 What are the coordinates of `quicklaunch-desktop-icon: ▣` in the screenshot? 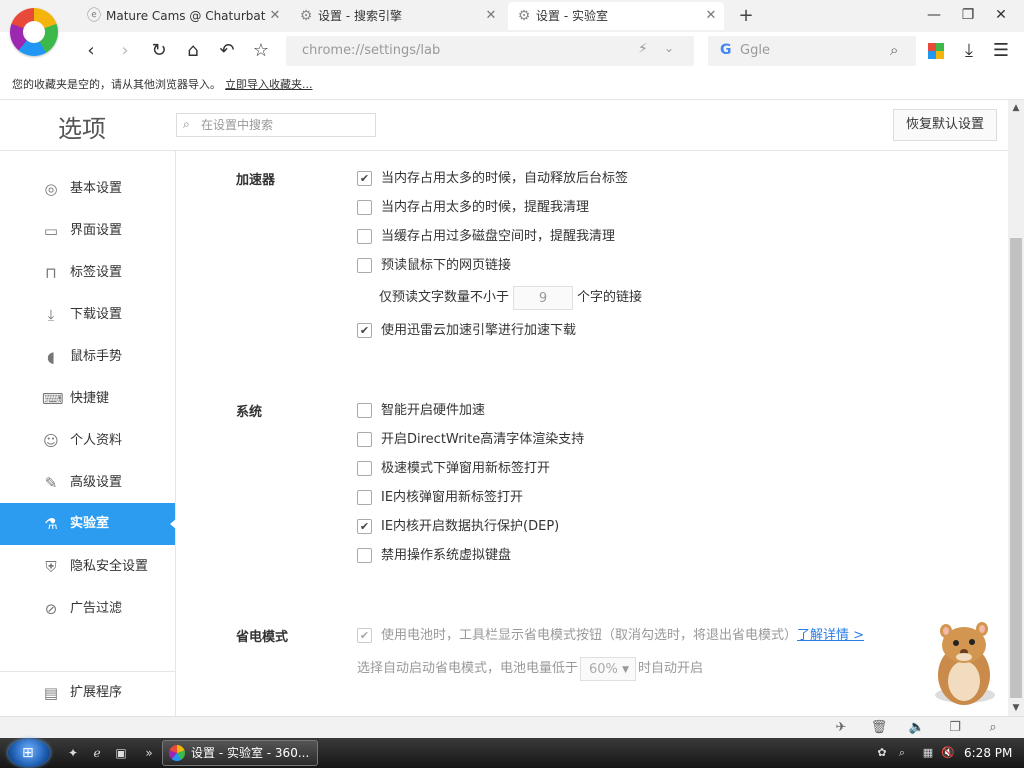 It's located at (121, 753).